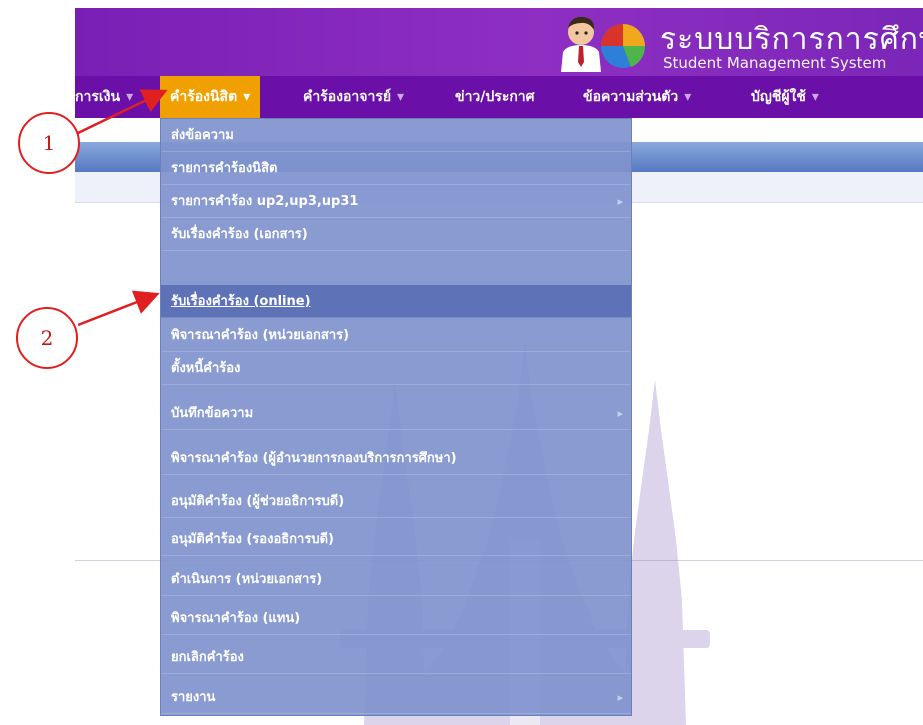  Describe the element at coordinates (212, 413) in the screenshot. I see `menu-item-label: บันทึกข้อความ` at that location.